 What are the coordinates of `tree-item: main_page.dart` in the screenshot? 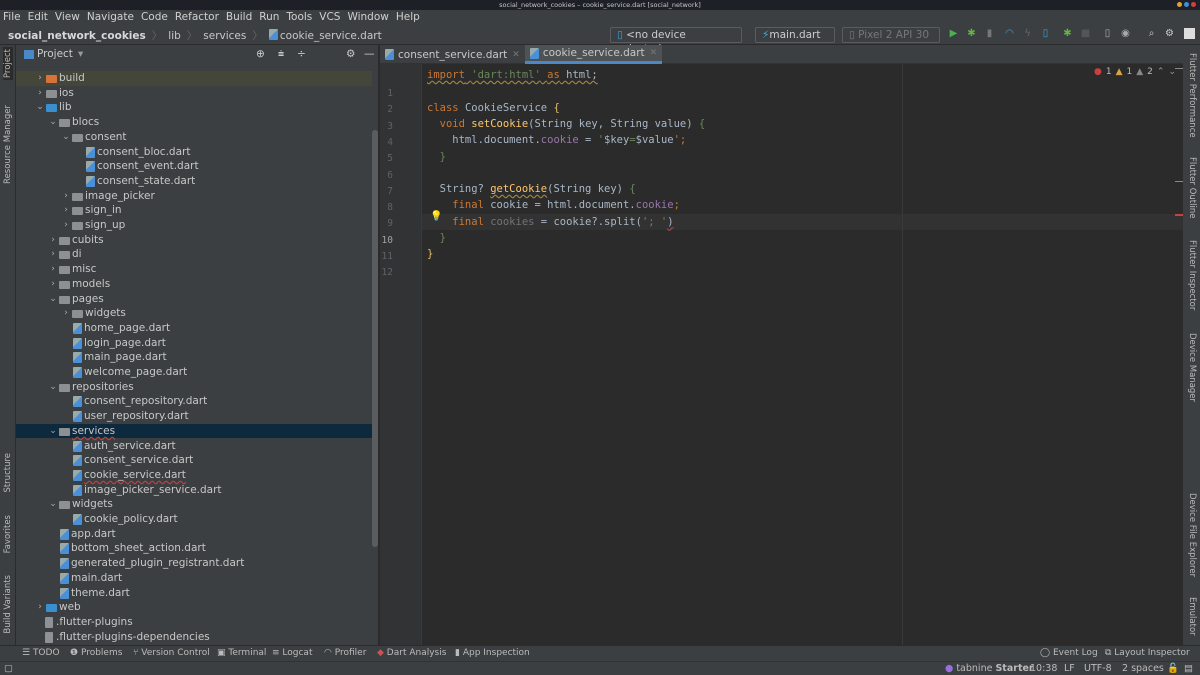 It's located at (194, 357).